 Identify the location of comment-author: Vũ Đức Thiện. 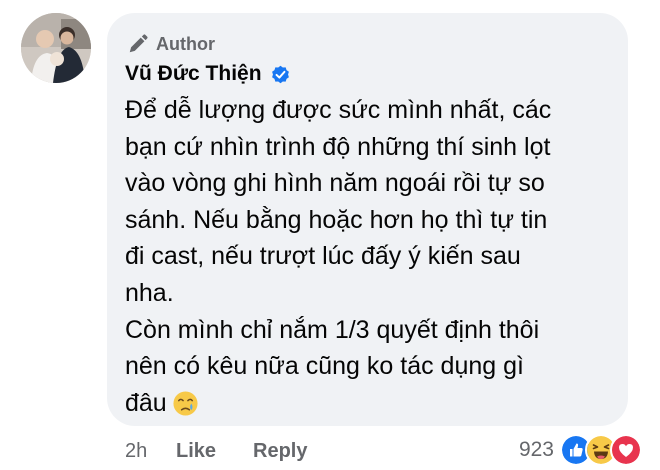
(208, 74).